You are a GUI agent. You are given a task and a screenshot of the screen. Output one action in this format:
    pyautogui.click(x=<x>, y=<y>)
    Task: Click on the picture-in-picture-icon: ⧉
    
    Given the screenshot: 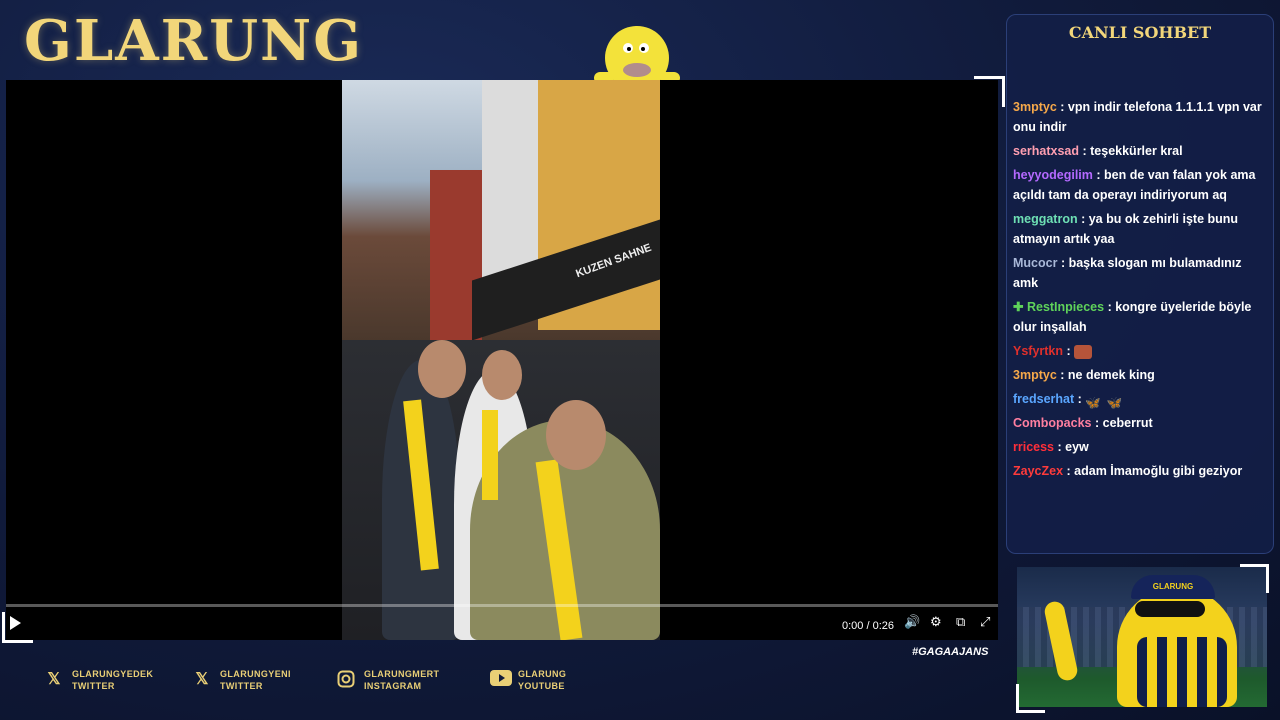 What is the action you would take?
    pyautogui.click(x=960, y=622)
    